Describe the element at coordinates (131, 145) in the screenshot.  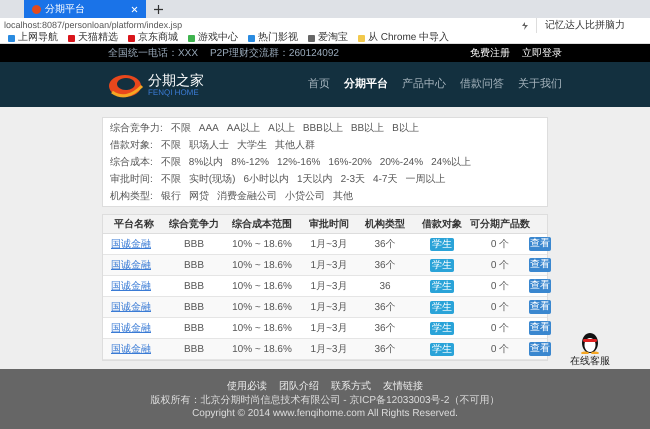
I see `filter-label: 借款对象:` at that location.